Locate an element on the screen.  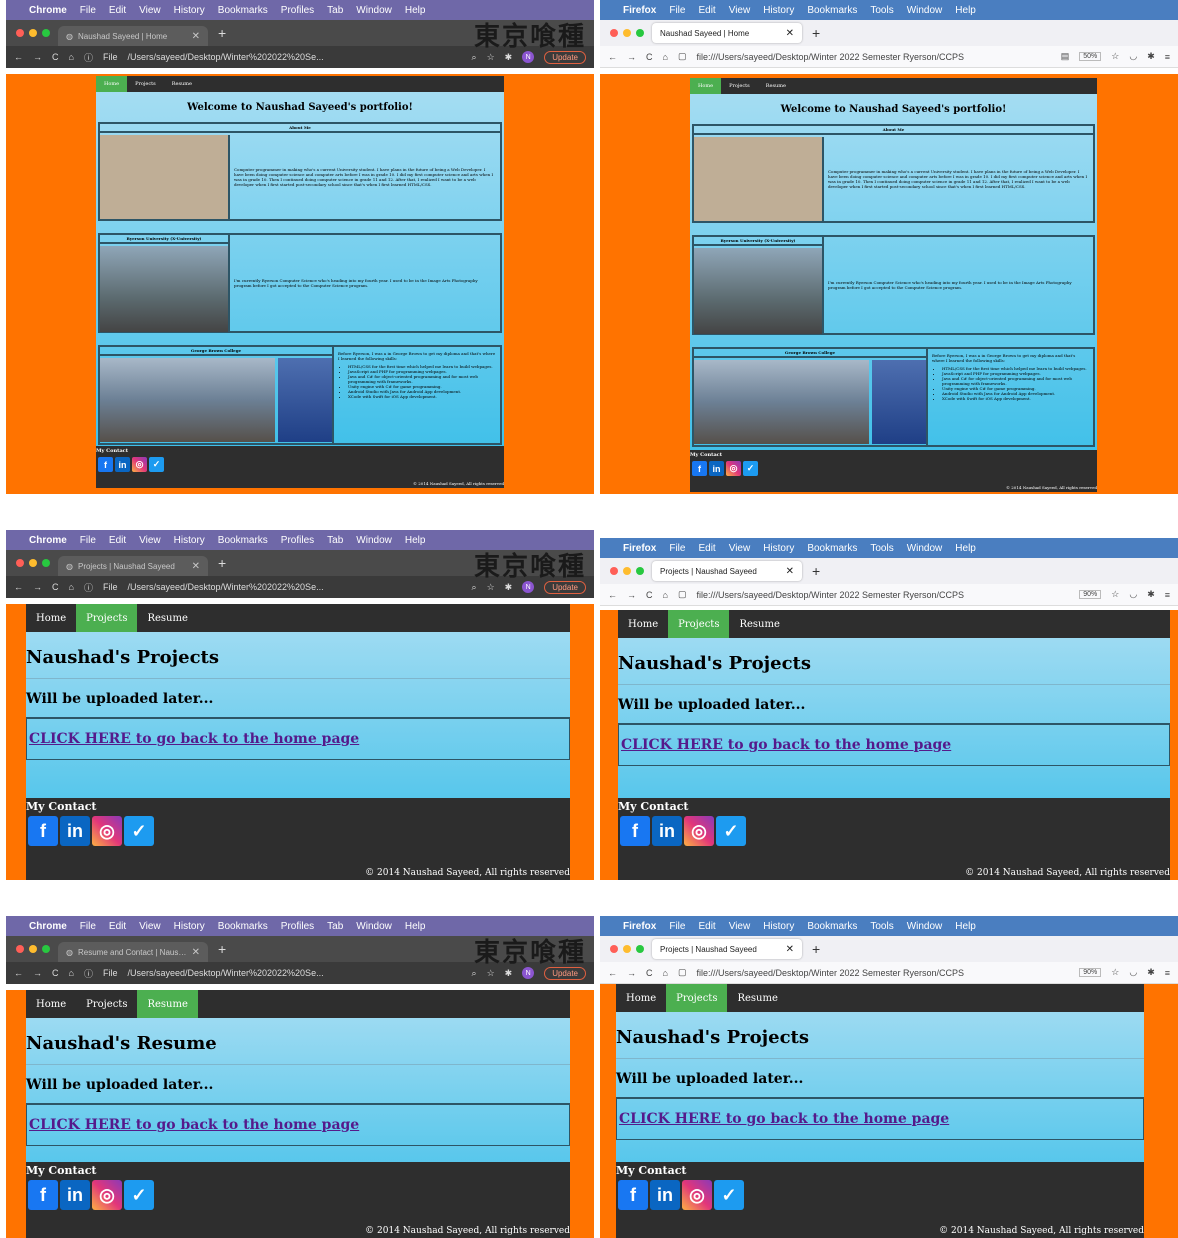
browser-tab: ◍ Resume and Contact | Naushad ✕ is located at coordinates (133, 952).